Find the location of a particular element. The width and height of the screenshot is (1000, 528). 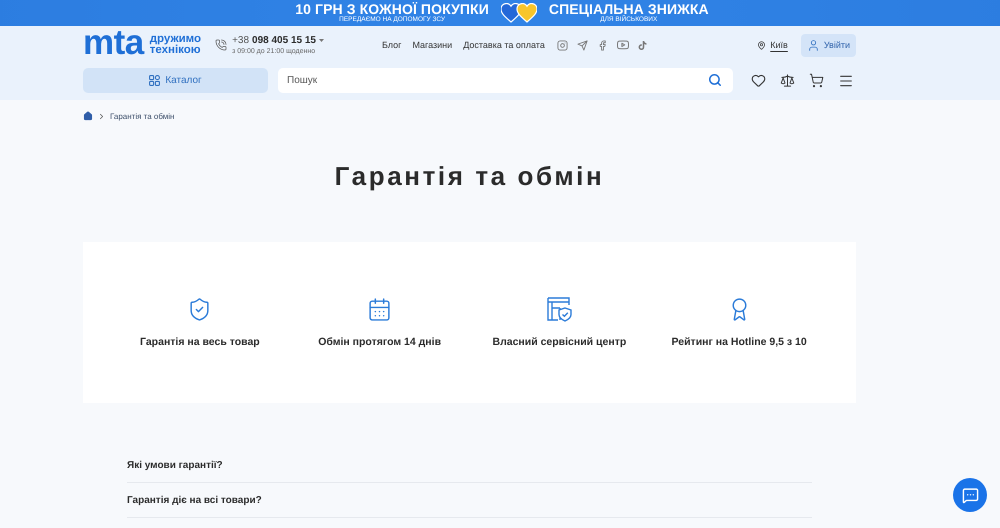

phone-code: +38 is located at coordinates (241, 41).